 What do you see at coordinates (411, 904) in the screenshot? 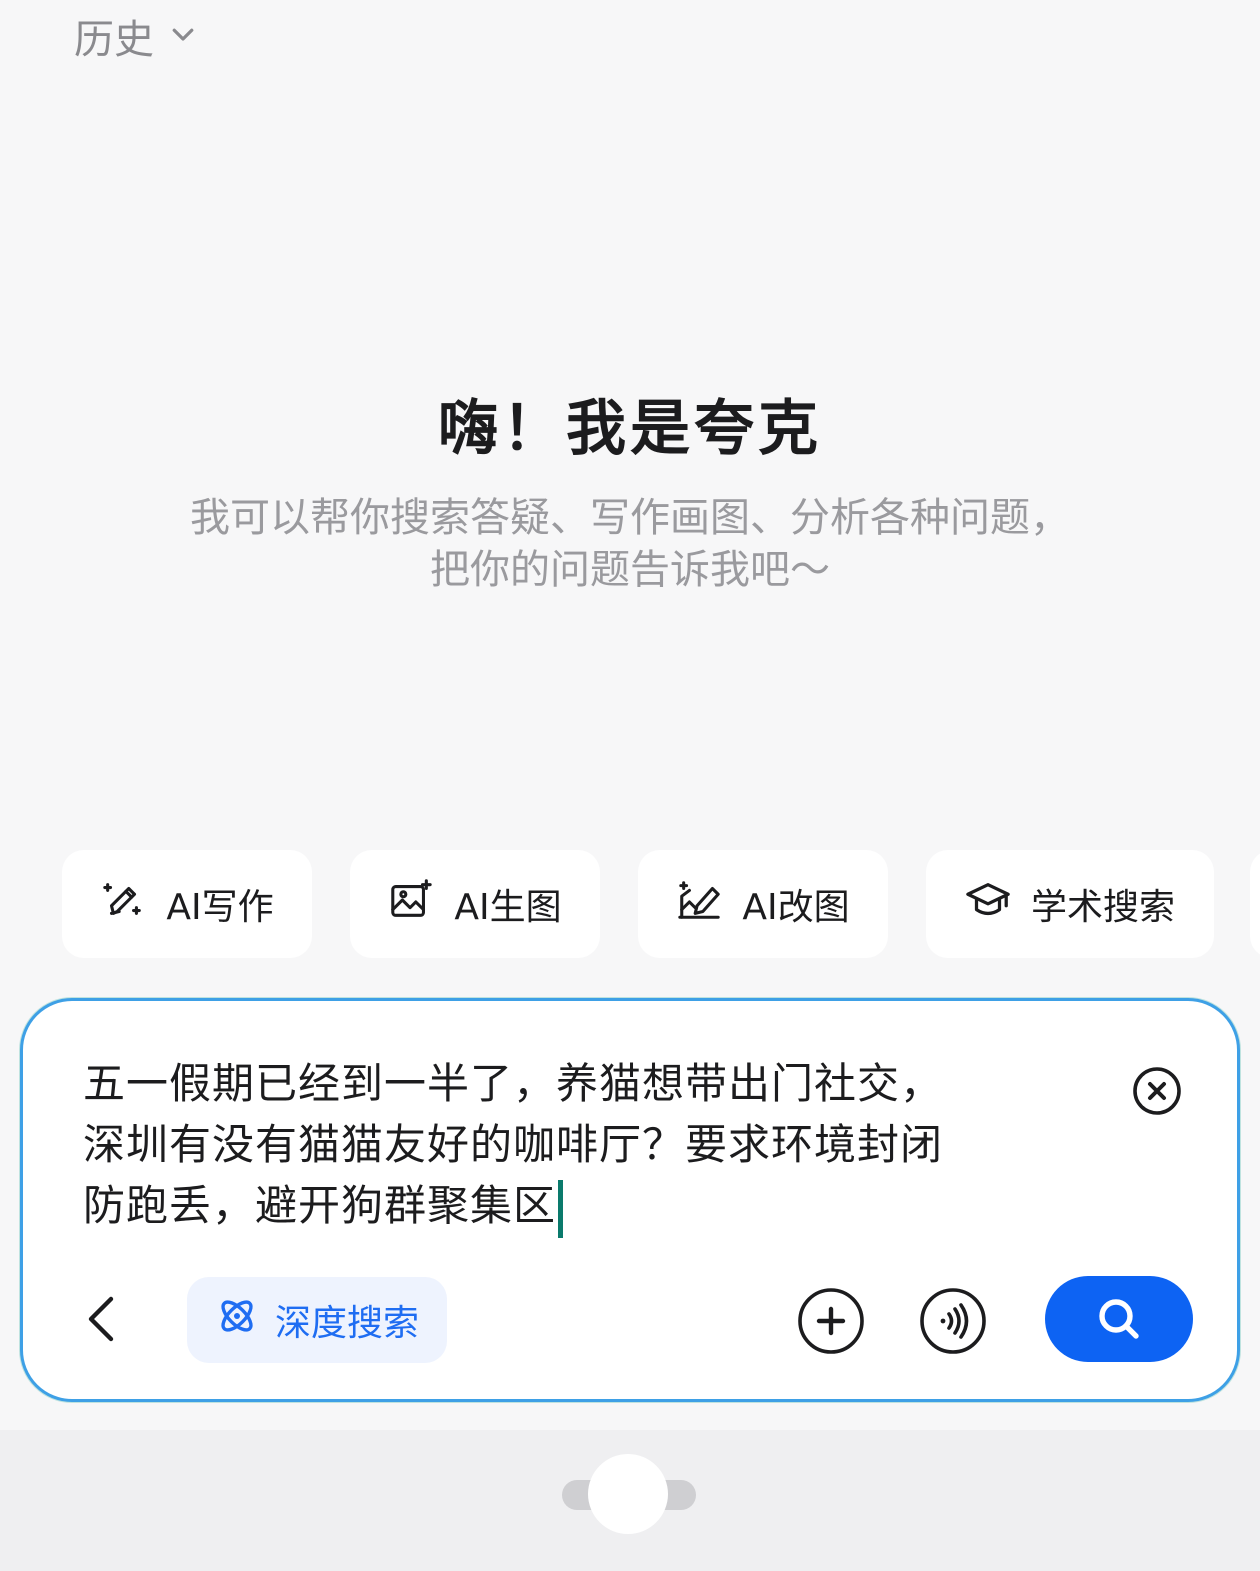
I see `ai-image-generate-icon` at bounding box center [411, 904].